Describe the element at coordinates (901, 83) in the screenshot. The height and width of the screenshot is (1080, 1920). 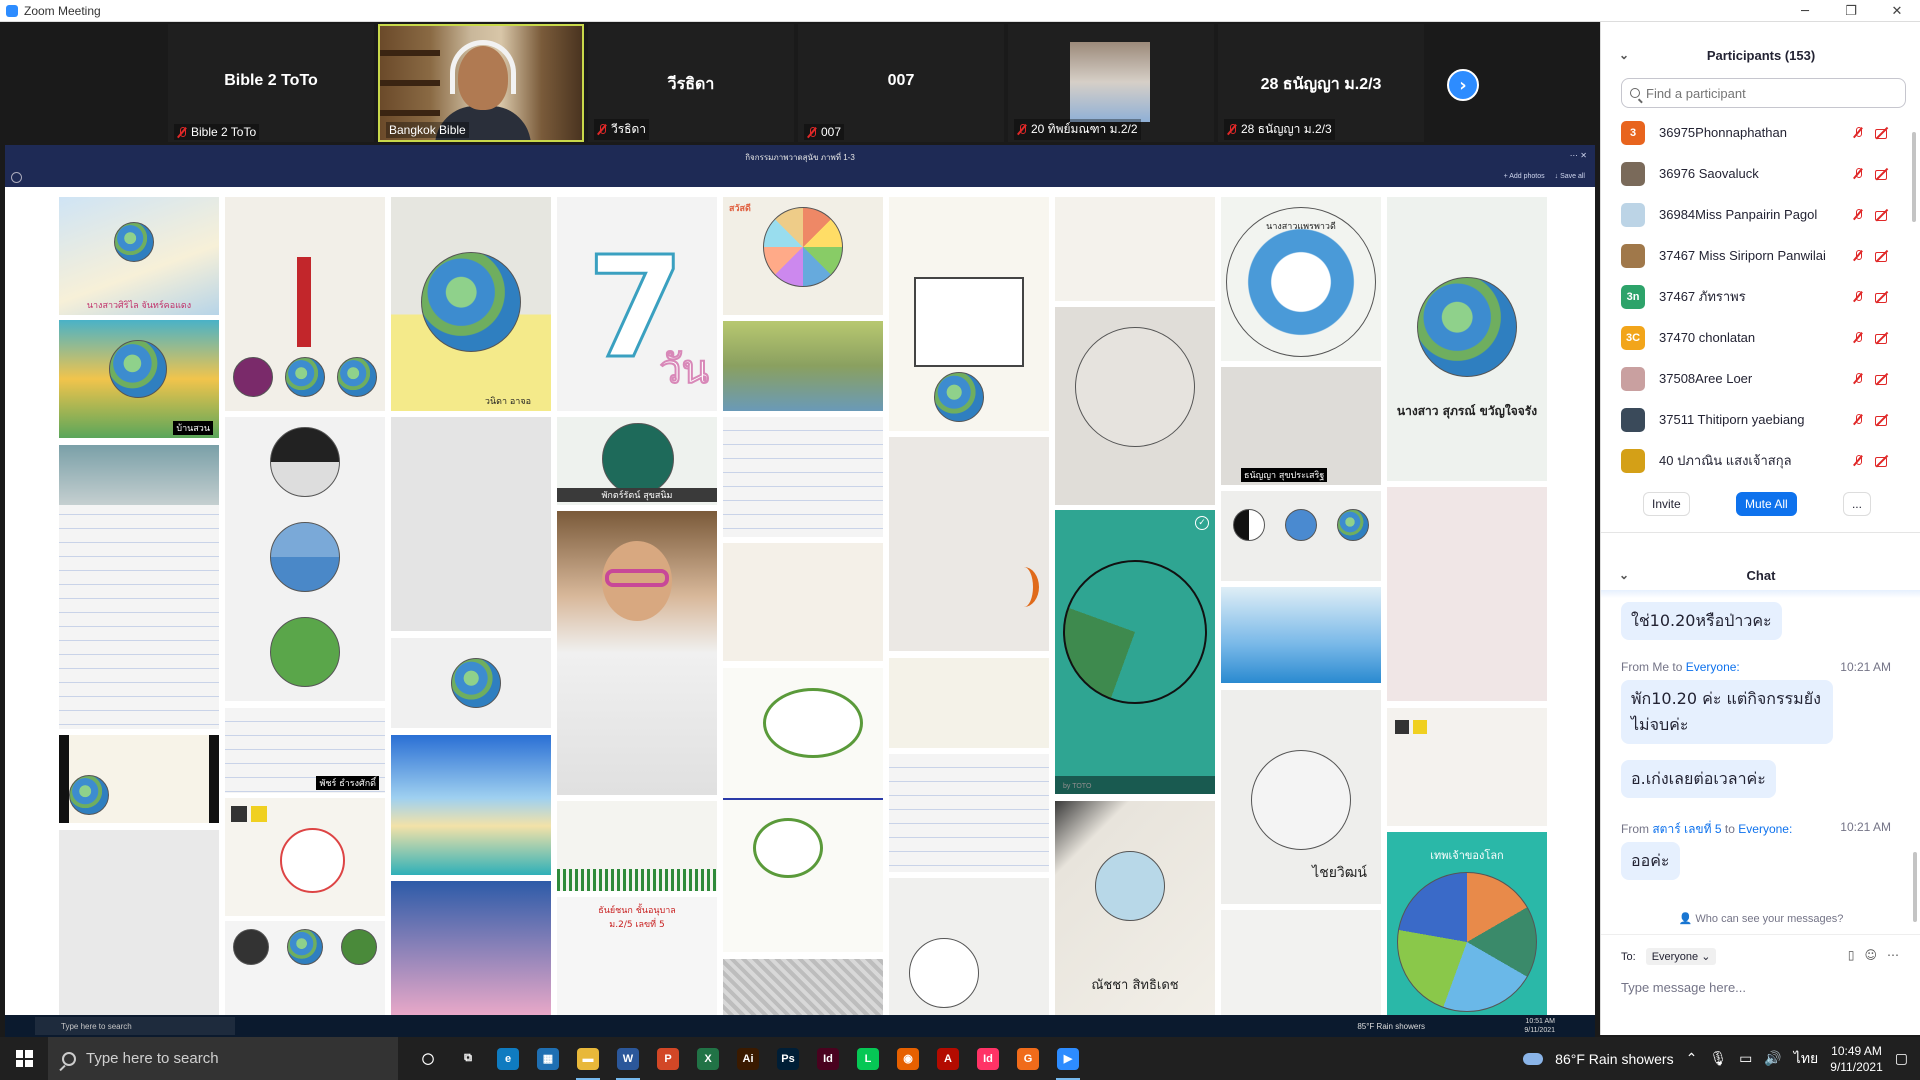
I see `video-tile: 007 007` at that location.